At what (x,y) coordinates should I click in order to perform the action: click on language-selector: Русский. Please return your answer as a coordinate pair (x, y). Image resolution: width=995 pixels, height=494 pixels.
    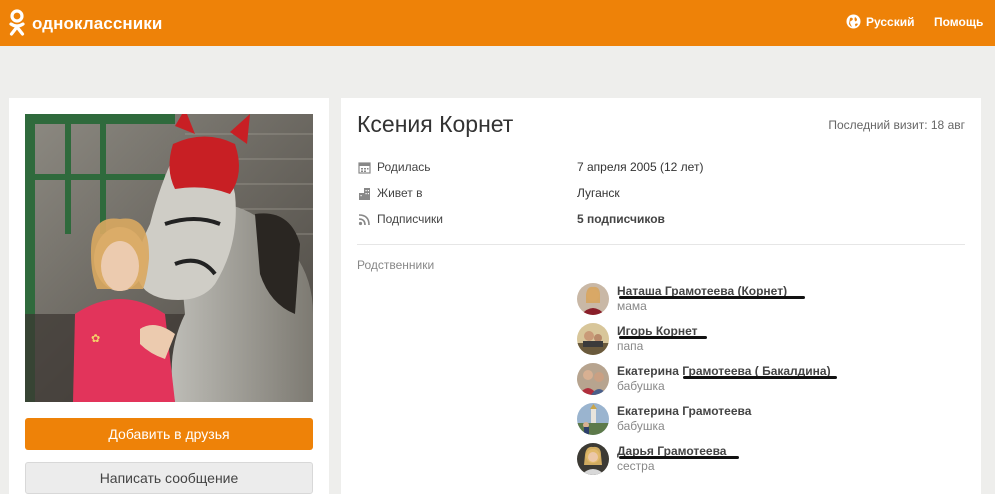
    Looking at the image, I should click on (880, 21).